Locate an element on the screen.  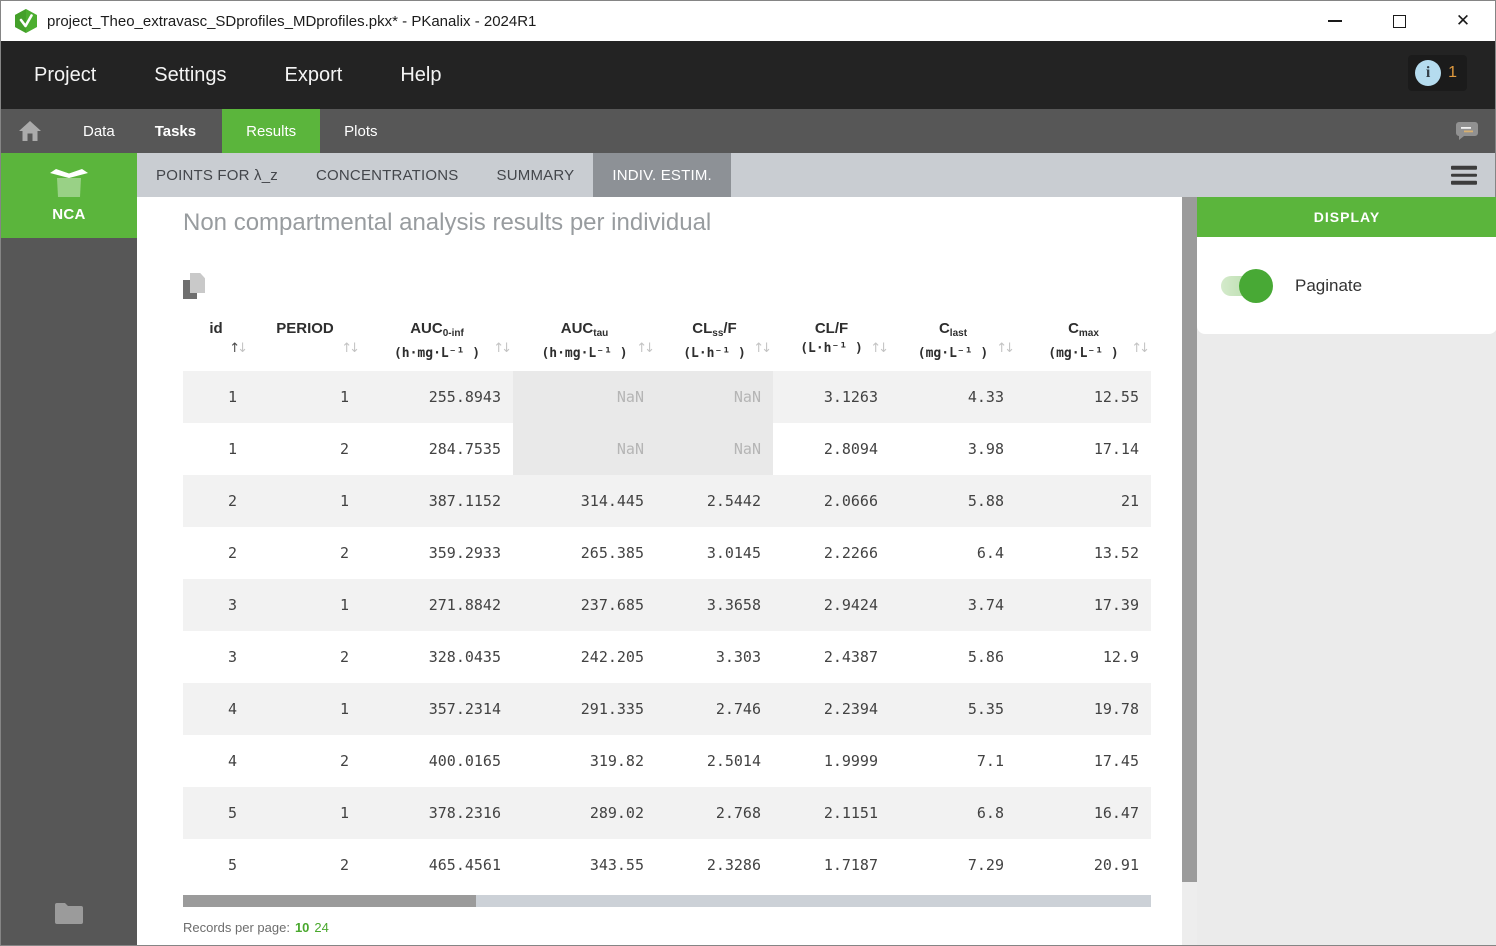
tab-summary: SUMMARY is located at coordinates (536, 175).